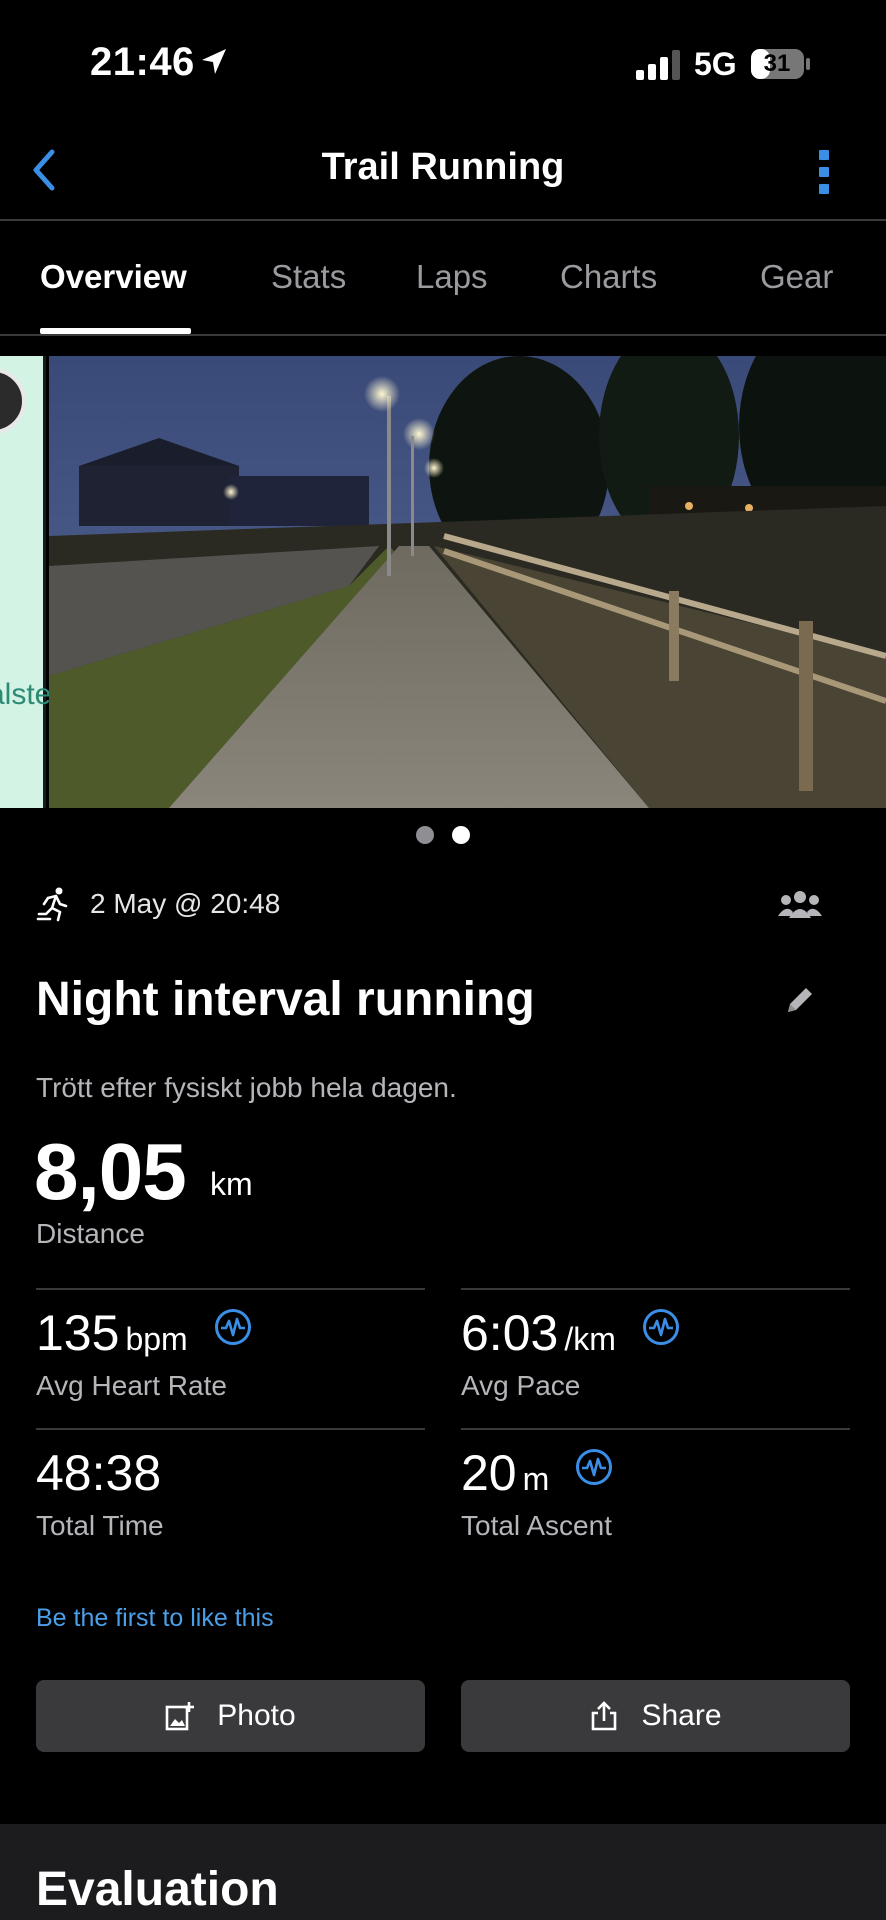 Image resolution: width=886 pixels, height=1920 pixels. What do you see at coordinates (90, 1233) in the screenshot?
I see `distance-label: Distance` at bounding box center [90, 1233].